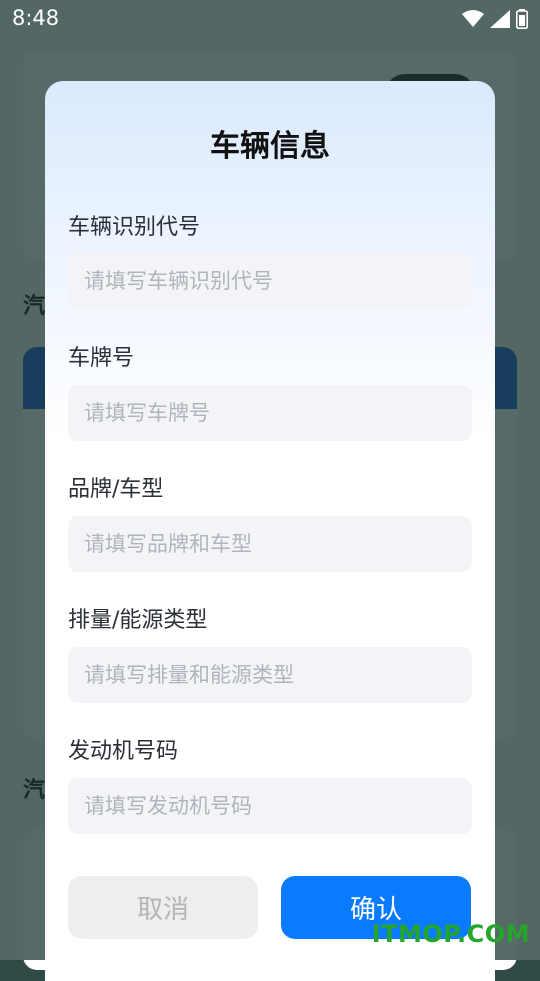 This screenshot has height=981, width=540. Describe the element at coordinates (270, 806) in the screenshot. I see `engine-number-input` at that location.